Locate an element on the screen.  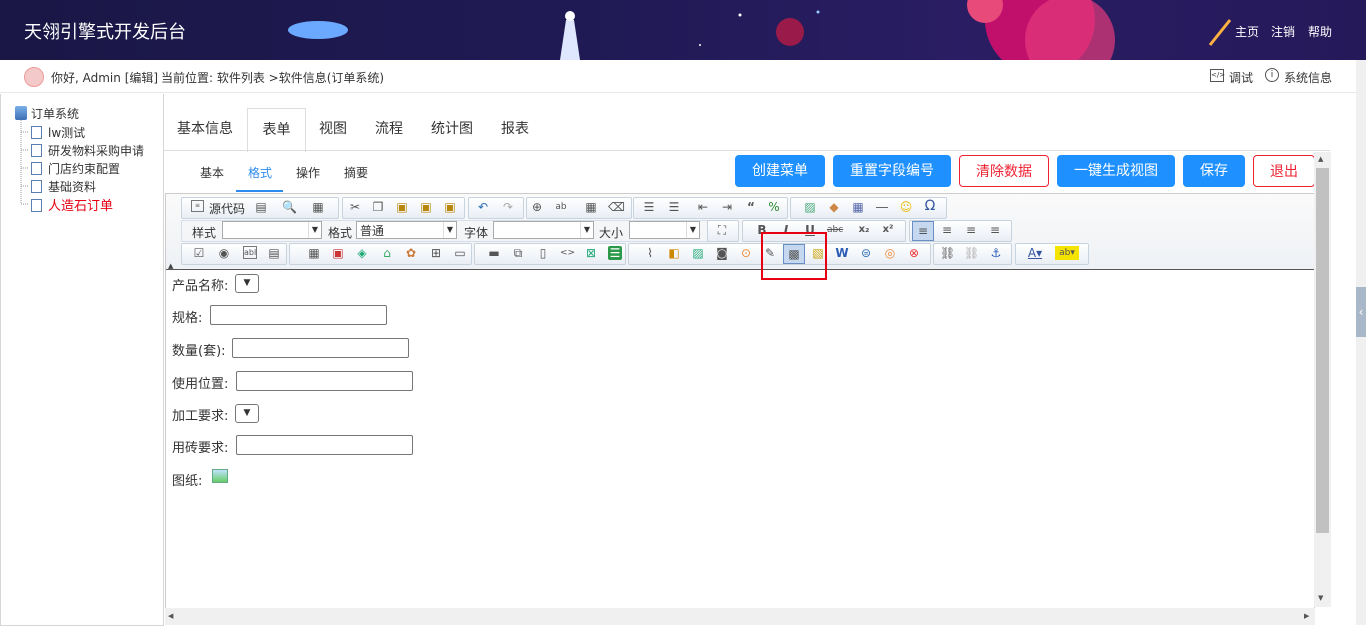
suggestion-icon: ⊗ is located at coordinates (914, 253).